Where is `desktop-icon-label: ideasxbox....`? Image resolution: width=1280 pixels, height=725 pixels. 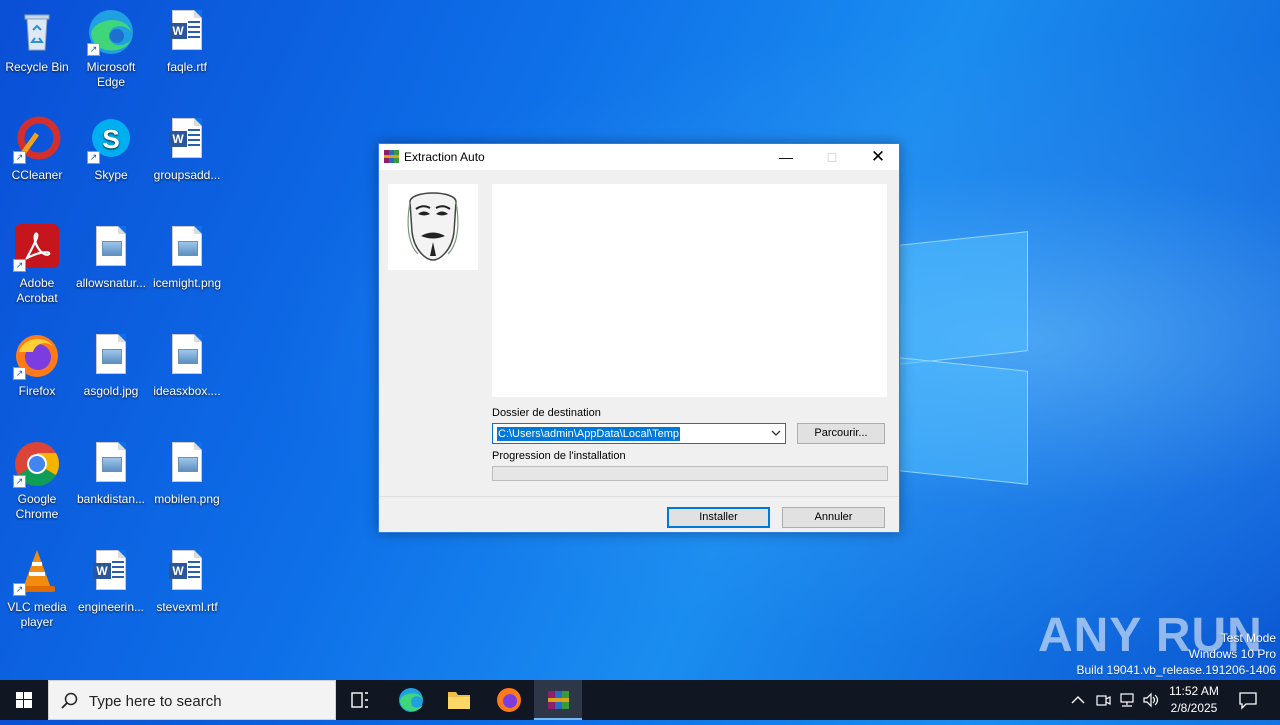 desktop-icon-label: ideasxbox.... is located at coordinates (187, 391).